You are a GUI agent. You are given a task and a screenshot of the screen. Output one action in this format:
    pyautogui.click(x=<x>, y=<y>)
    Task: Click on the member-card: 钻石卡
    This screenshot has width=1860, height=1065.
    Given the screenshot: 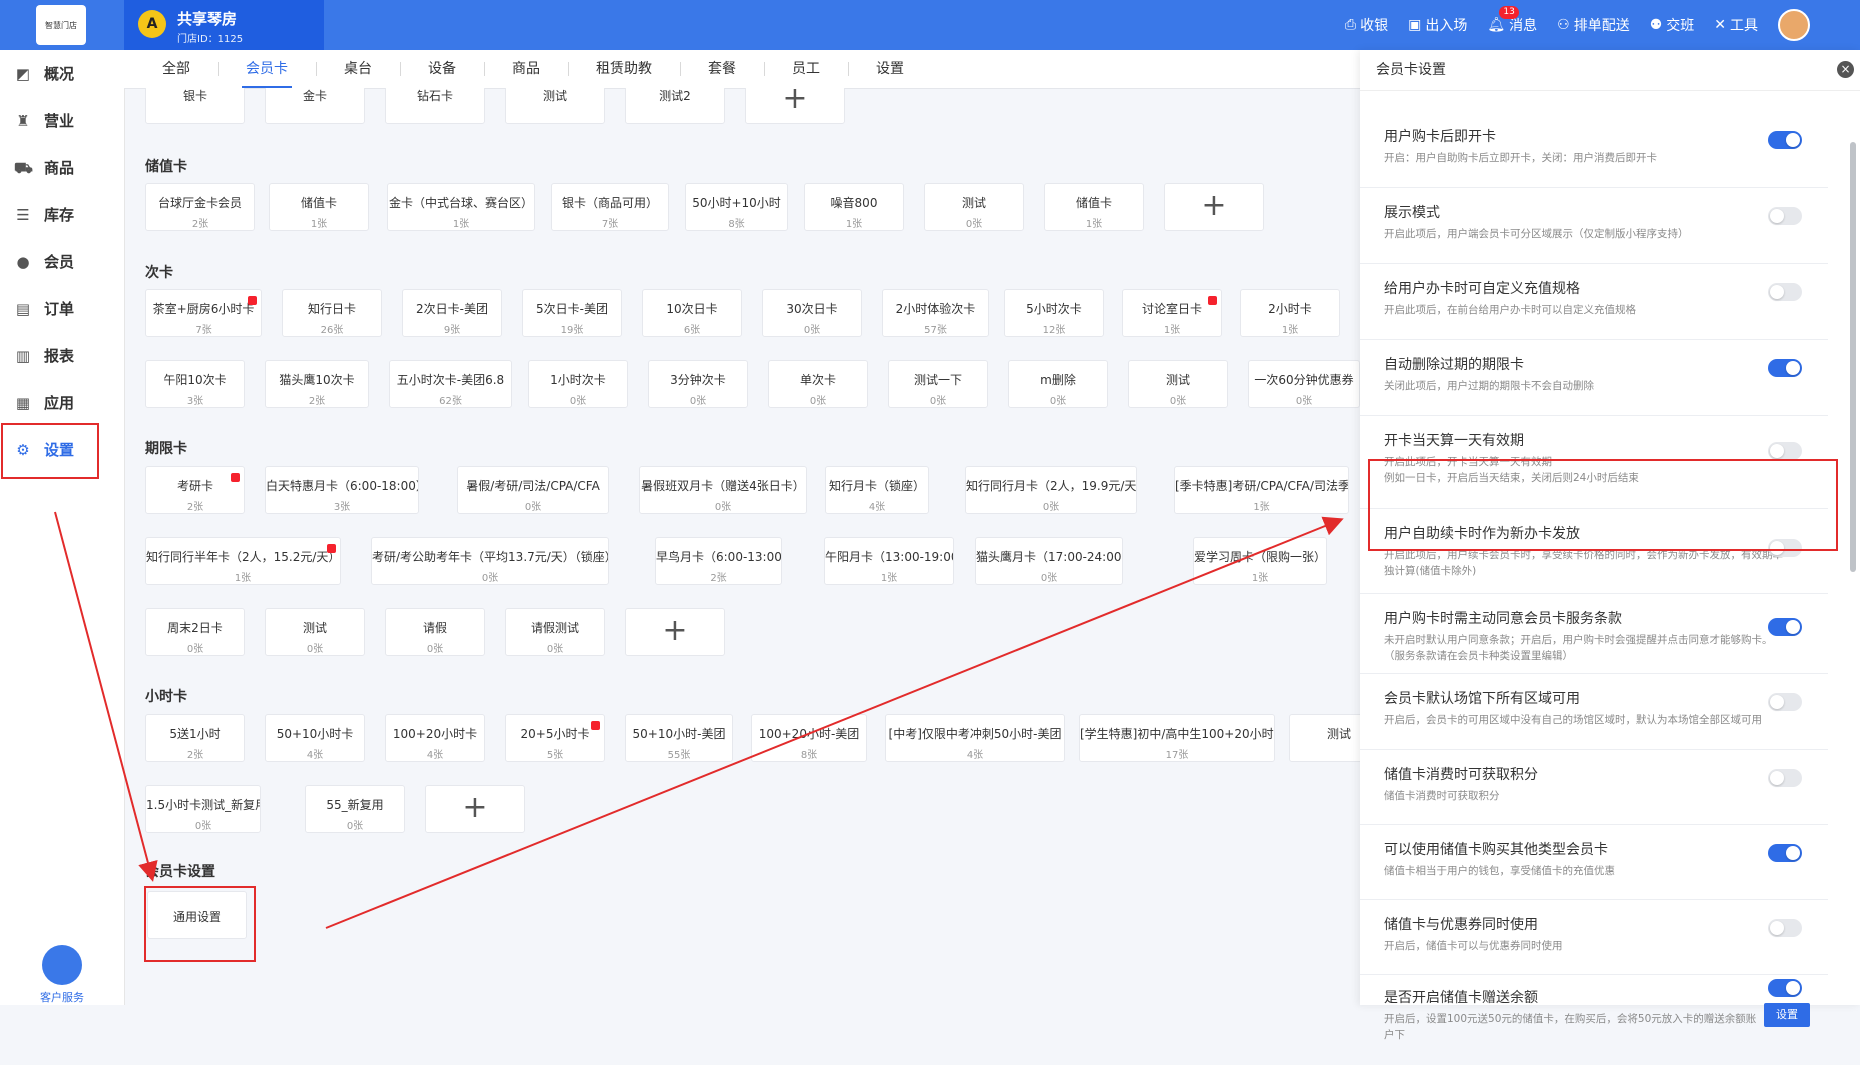 What is the action you would take?
    pyautogui.click(x=435, y=106)
    